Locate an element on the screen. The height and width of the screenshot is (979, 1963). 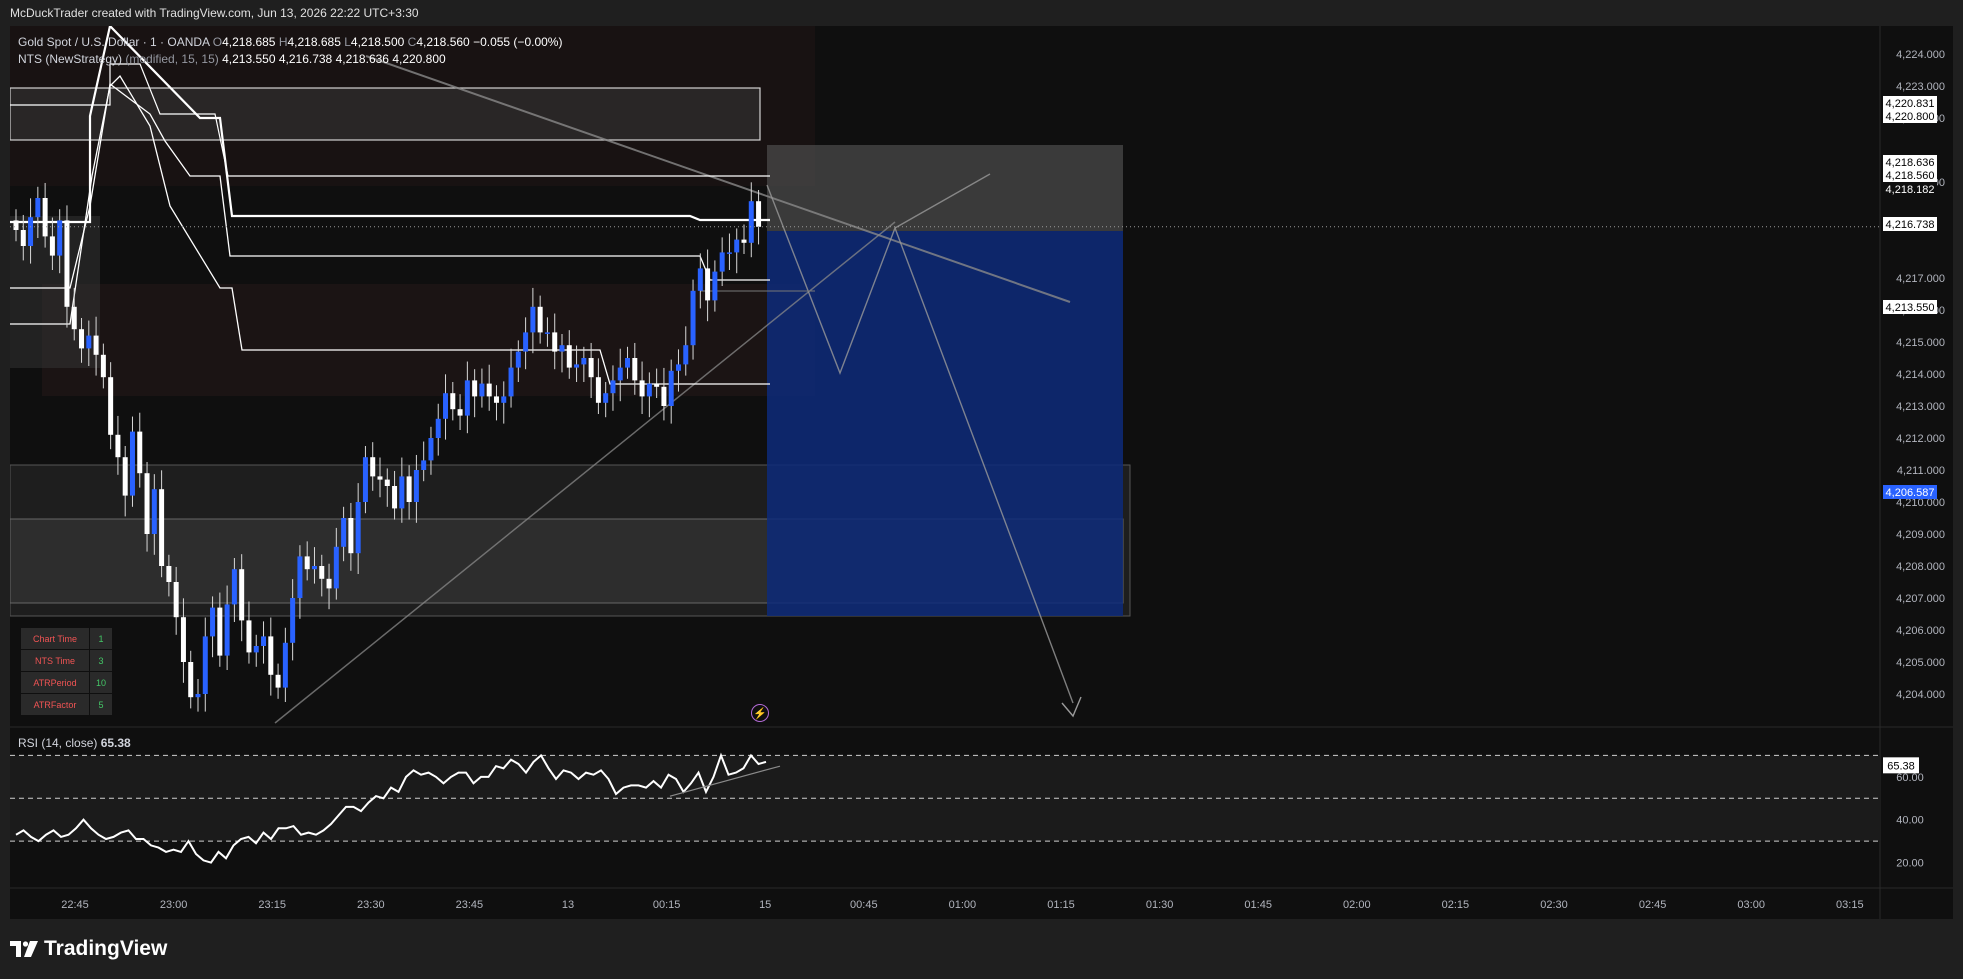
table-key: Chart Time is located at coordinates (55, 638).